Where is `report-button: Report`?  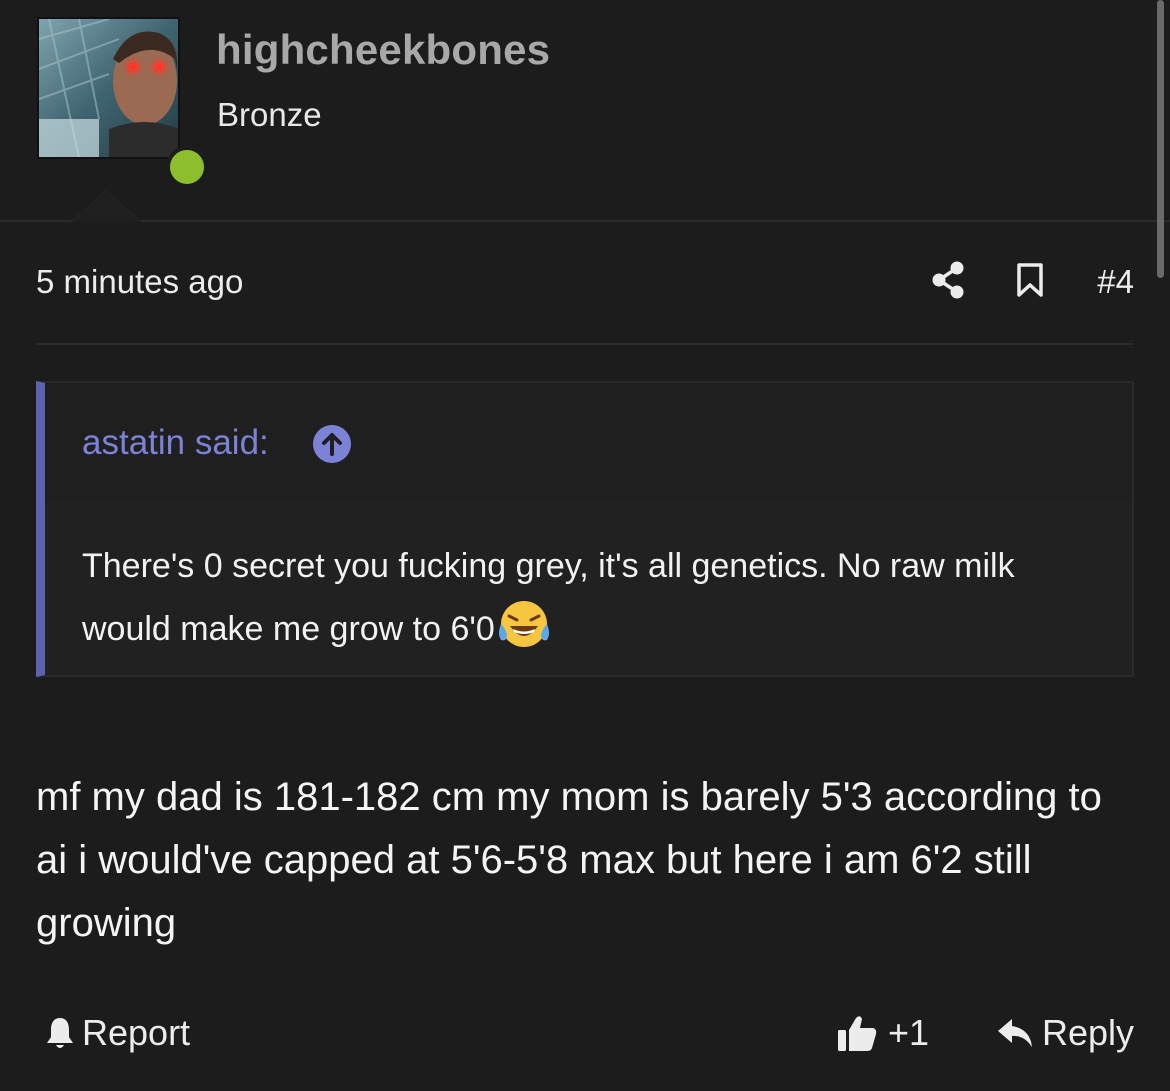
report-button: Report is located at coordinates (117, 1033).